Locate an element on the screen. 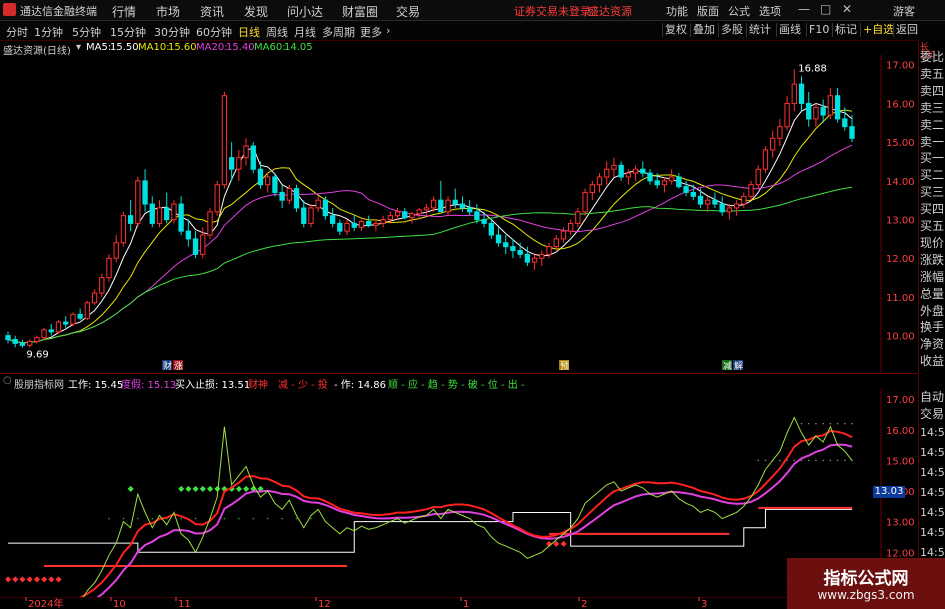  quote-field: 买五 is located at coordinates (932, 225).